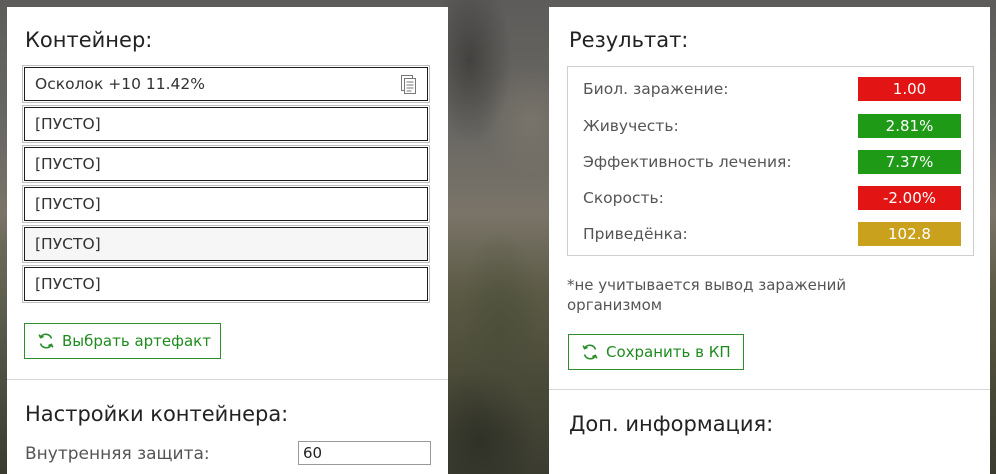  I want to click on container-slot-5: [ПУСТО], so click(226, 244).